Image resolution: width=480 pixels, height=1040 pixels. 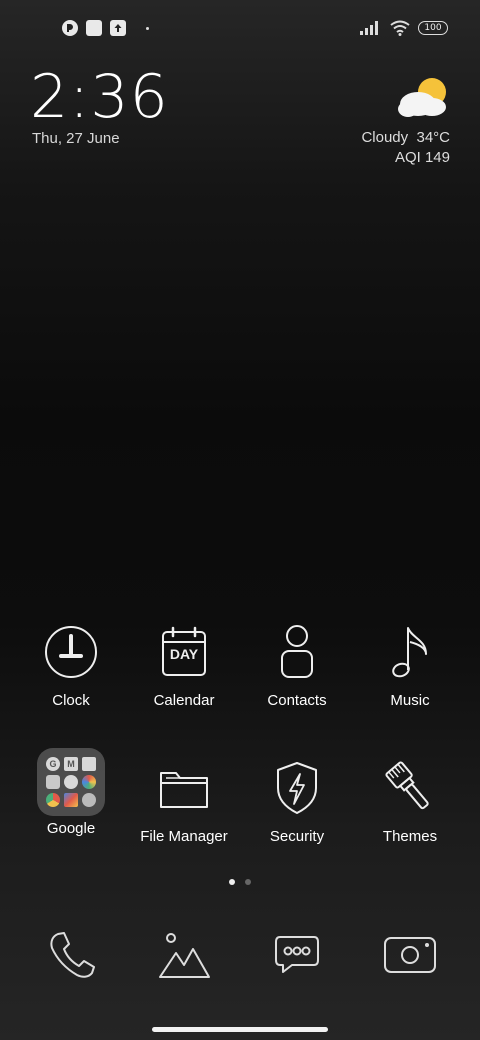 I want to click on weather-temperature: 34°C, so click(x=433, y=137).